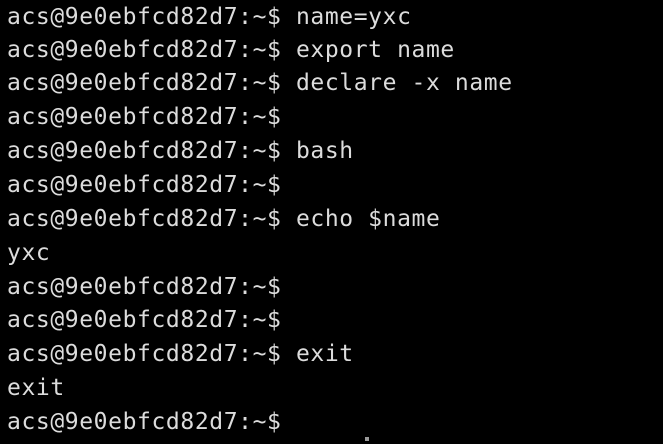 The height and width of the screenshot is (444, 663). What do you see at coordinates (397, 83) in the screenshot?
I see `command-text: declare -x name` at bounding box center [397, 83].